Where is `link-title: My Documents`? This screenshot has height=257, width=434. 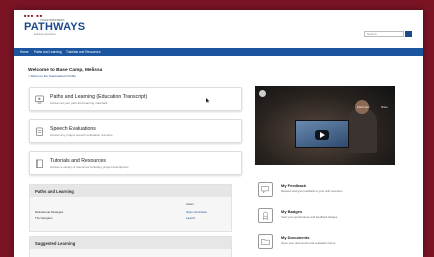 link-title: My Documents is located at coordinates (295, 237).